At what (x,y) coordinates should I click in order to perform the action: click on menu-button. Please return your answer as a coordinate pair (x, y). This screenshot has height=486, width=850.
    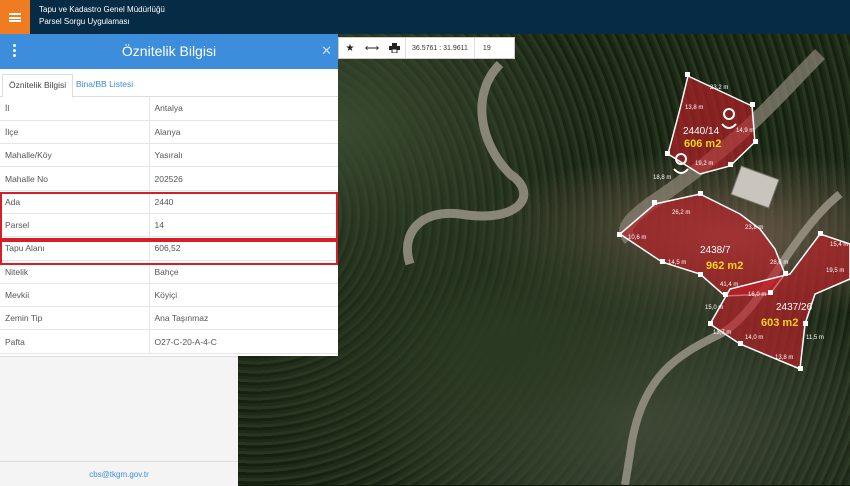
    Looking at the image, I should click on (15, 17).